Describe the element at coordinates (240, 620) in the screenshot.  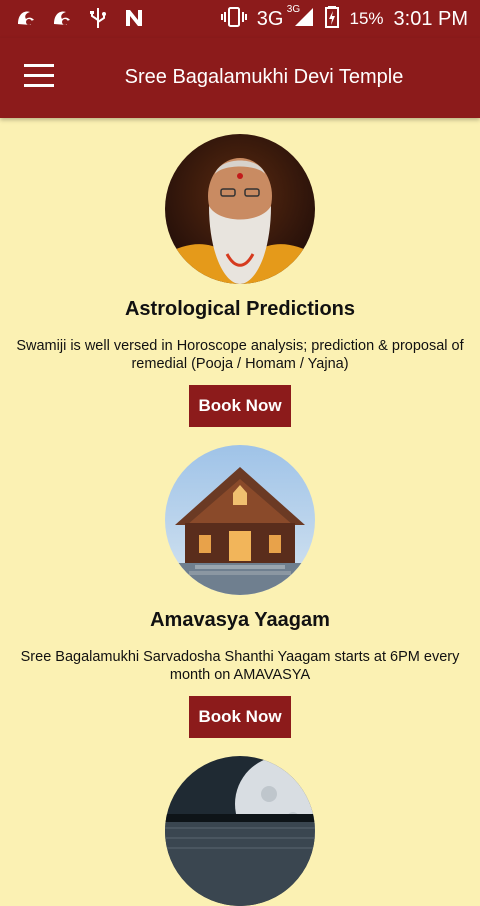
I see `service-title: Amavasya Yaagam` at that location.